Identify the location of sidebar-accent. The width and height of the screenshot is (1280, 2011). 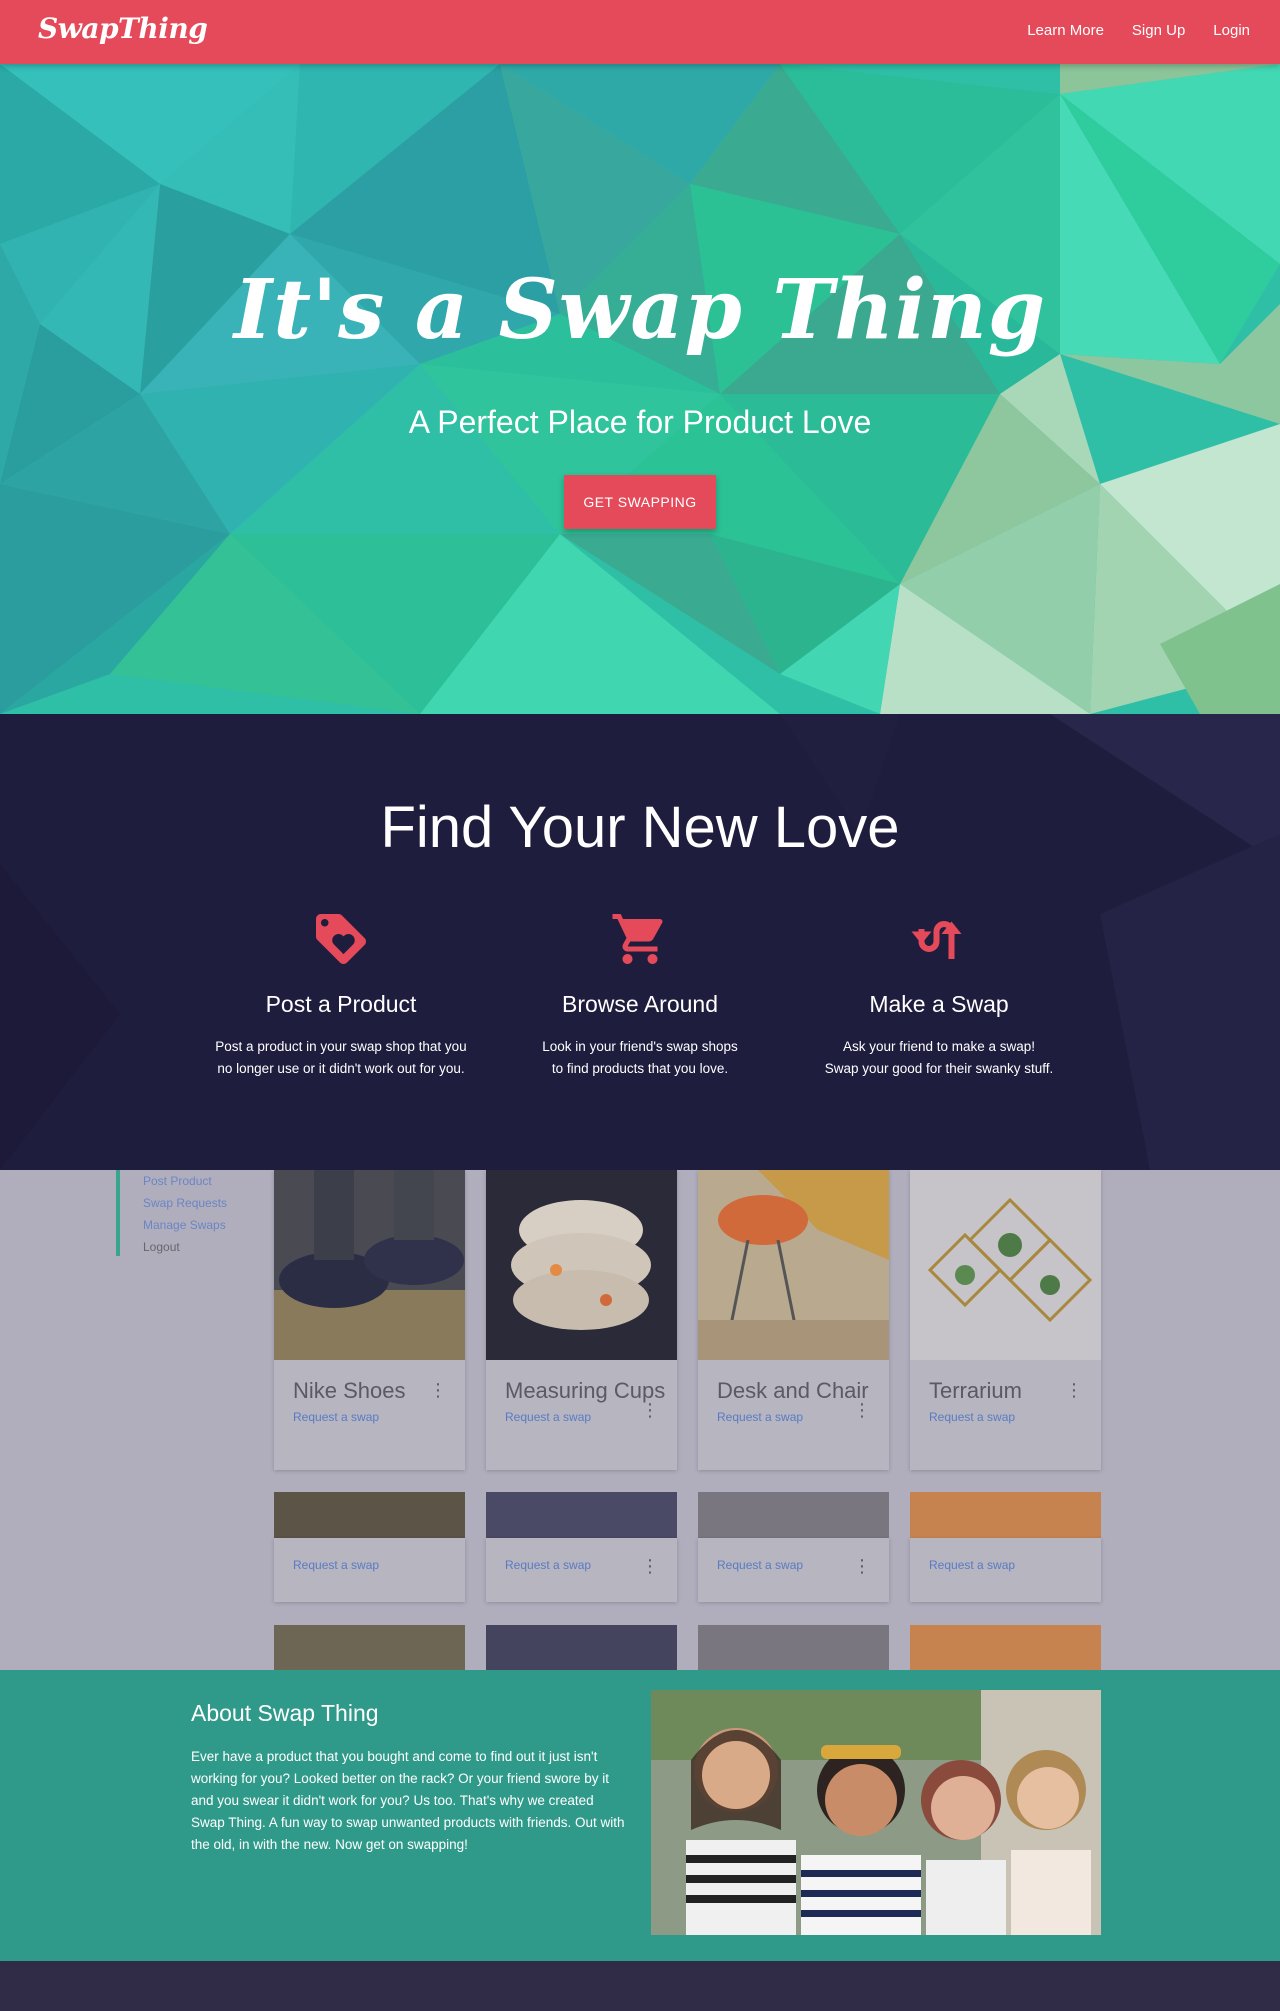
(118, 1213).